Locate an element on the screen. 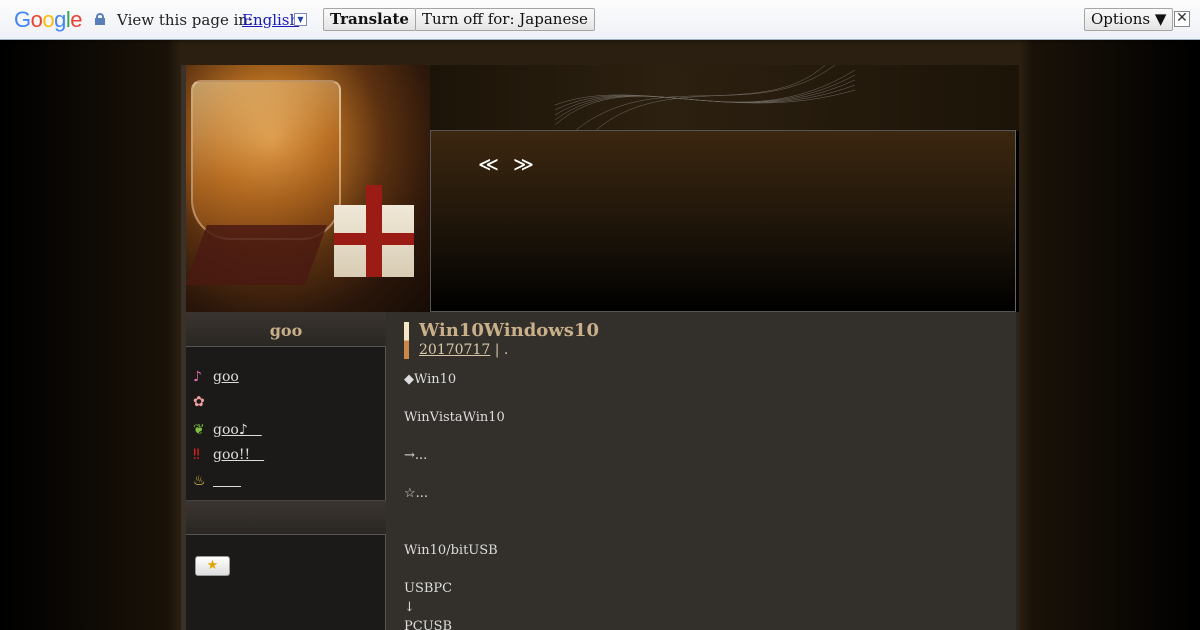 The width and height of the screenshot is (1200, 630). sidebar-item-label is located at coordinates (227, 481).